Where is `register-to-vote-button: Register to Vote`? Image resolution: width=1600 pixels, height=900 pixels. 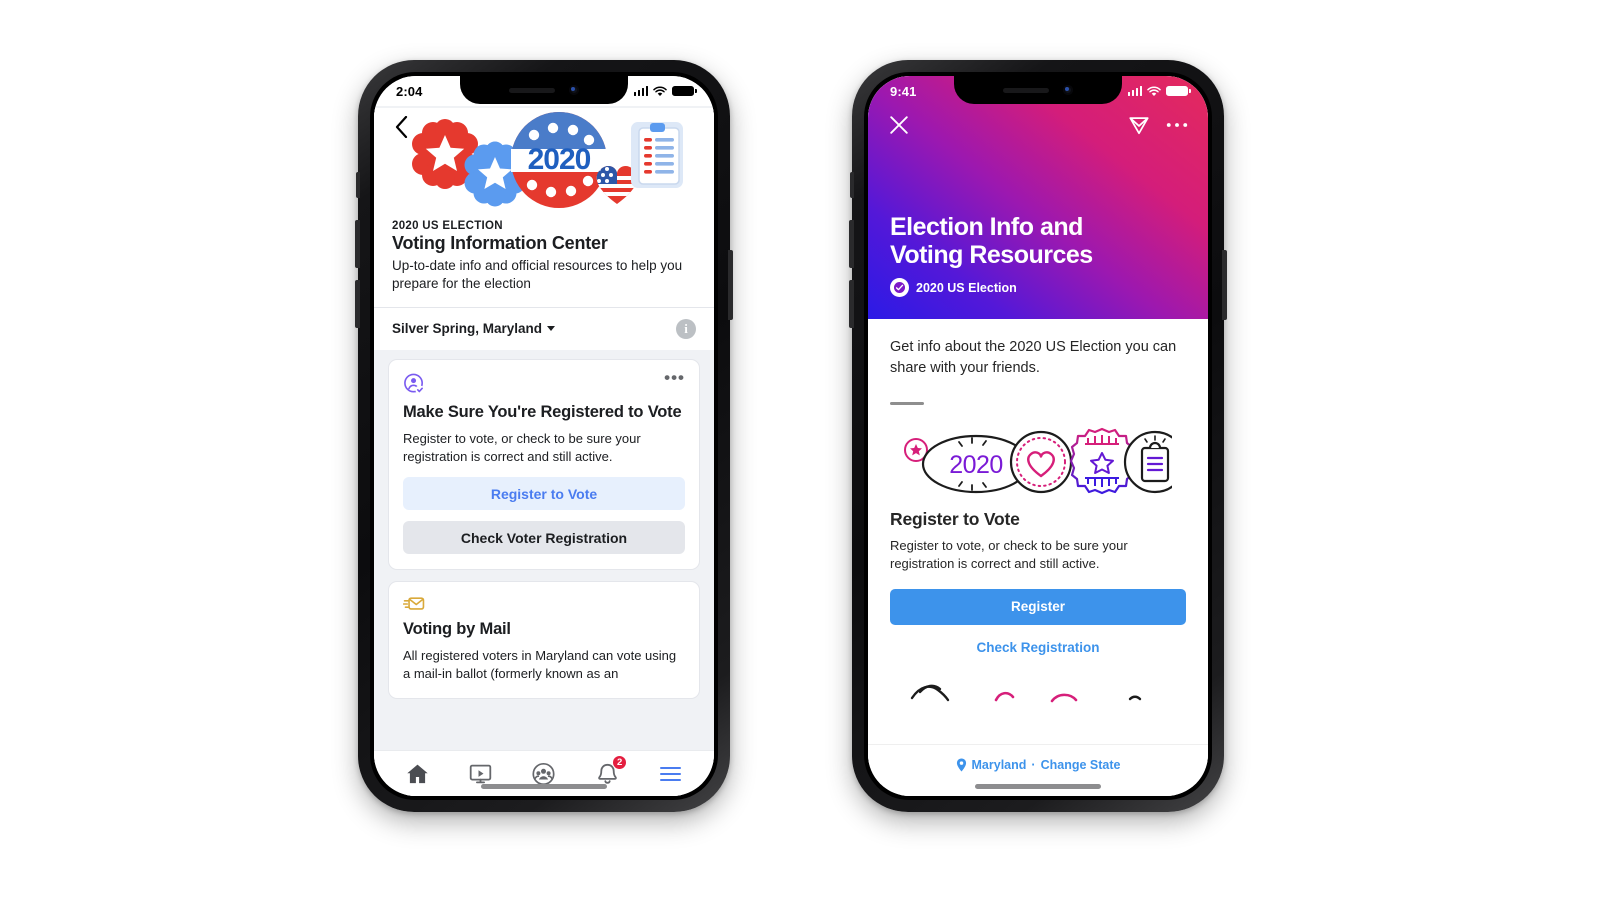 register-to-vote-button: Register to Vote is located at coordinates (544, 494).